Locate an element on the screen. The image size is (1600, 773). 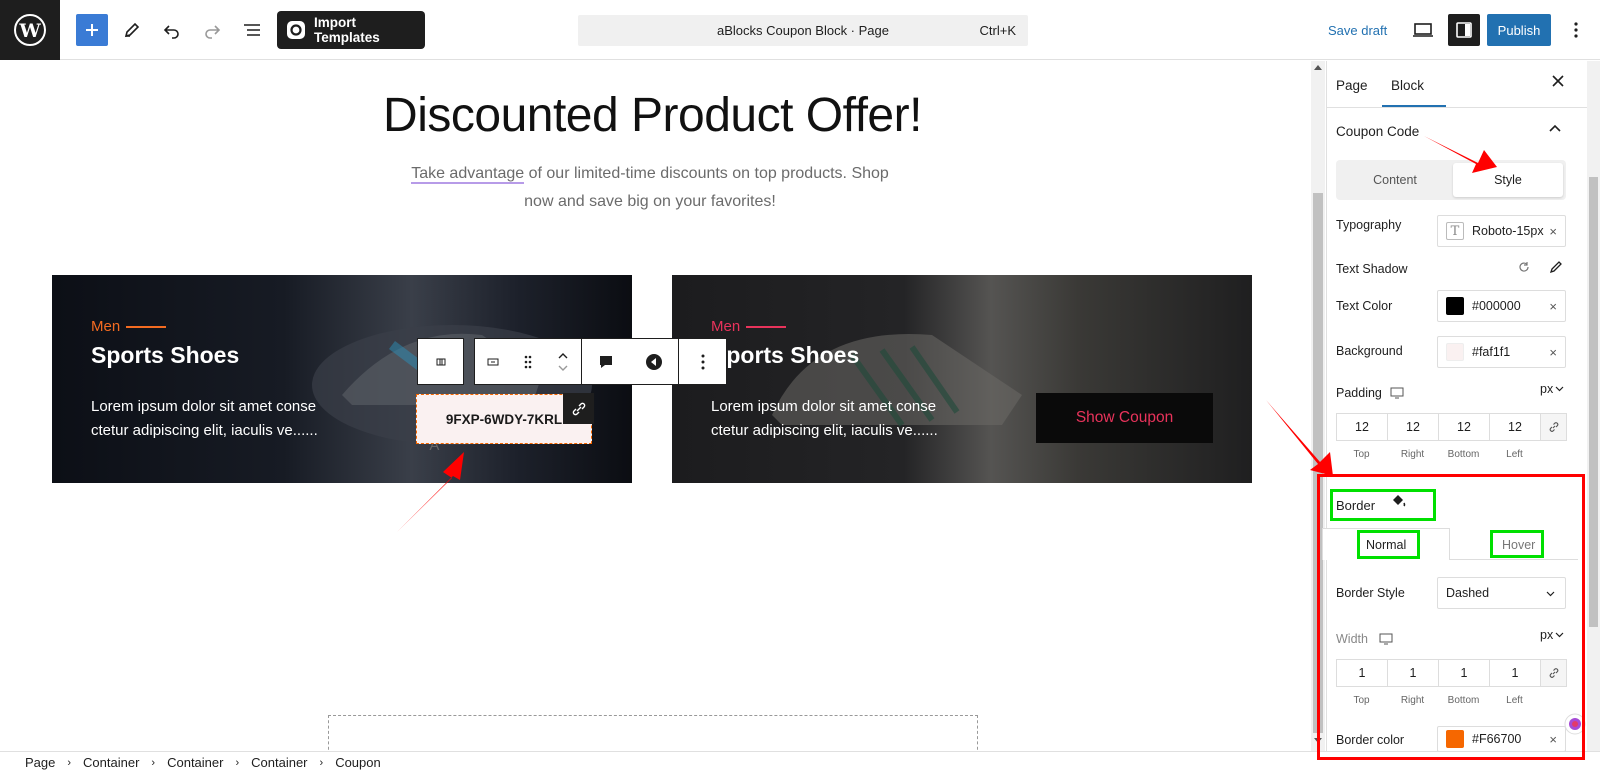
padding-unit: px is located at coordinates (1546, 389).